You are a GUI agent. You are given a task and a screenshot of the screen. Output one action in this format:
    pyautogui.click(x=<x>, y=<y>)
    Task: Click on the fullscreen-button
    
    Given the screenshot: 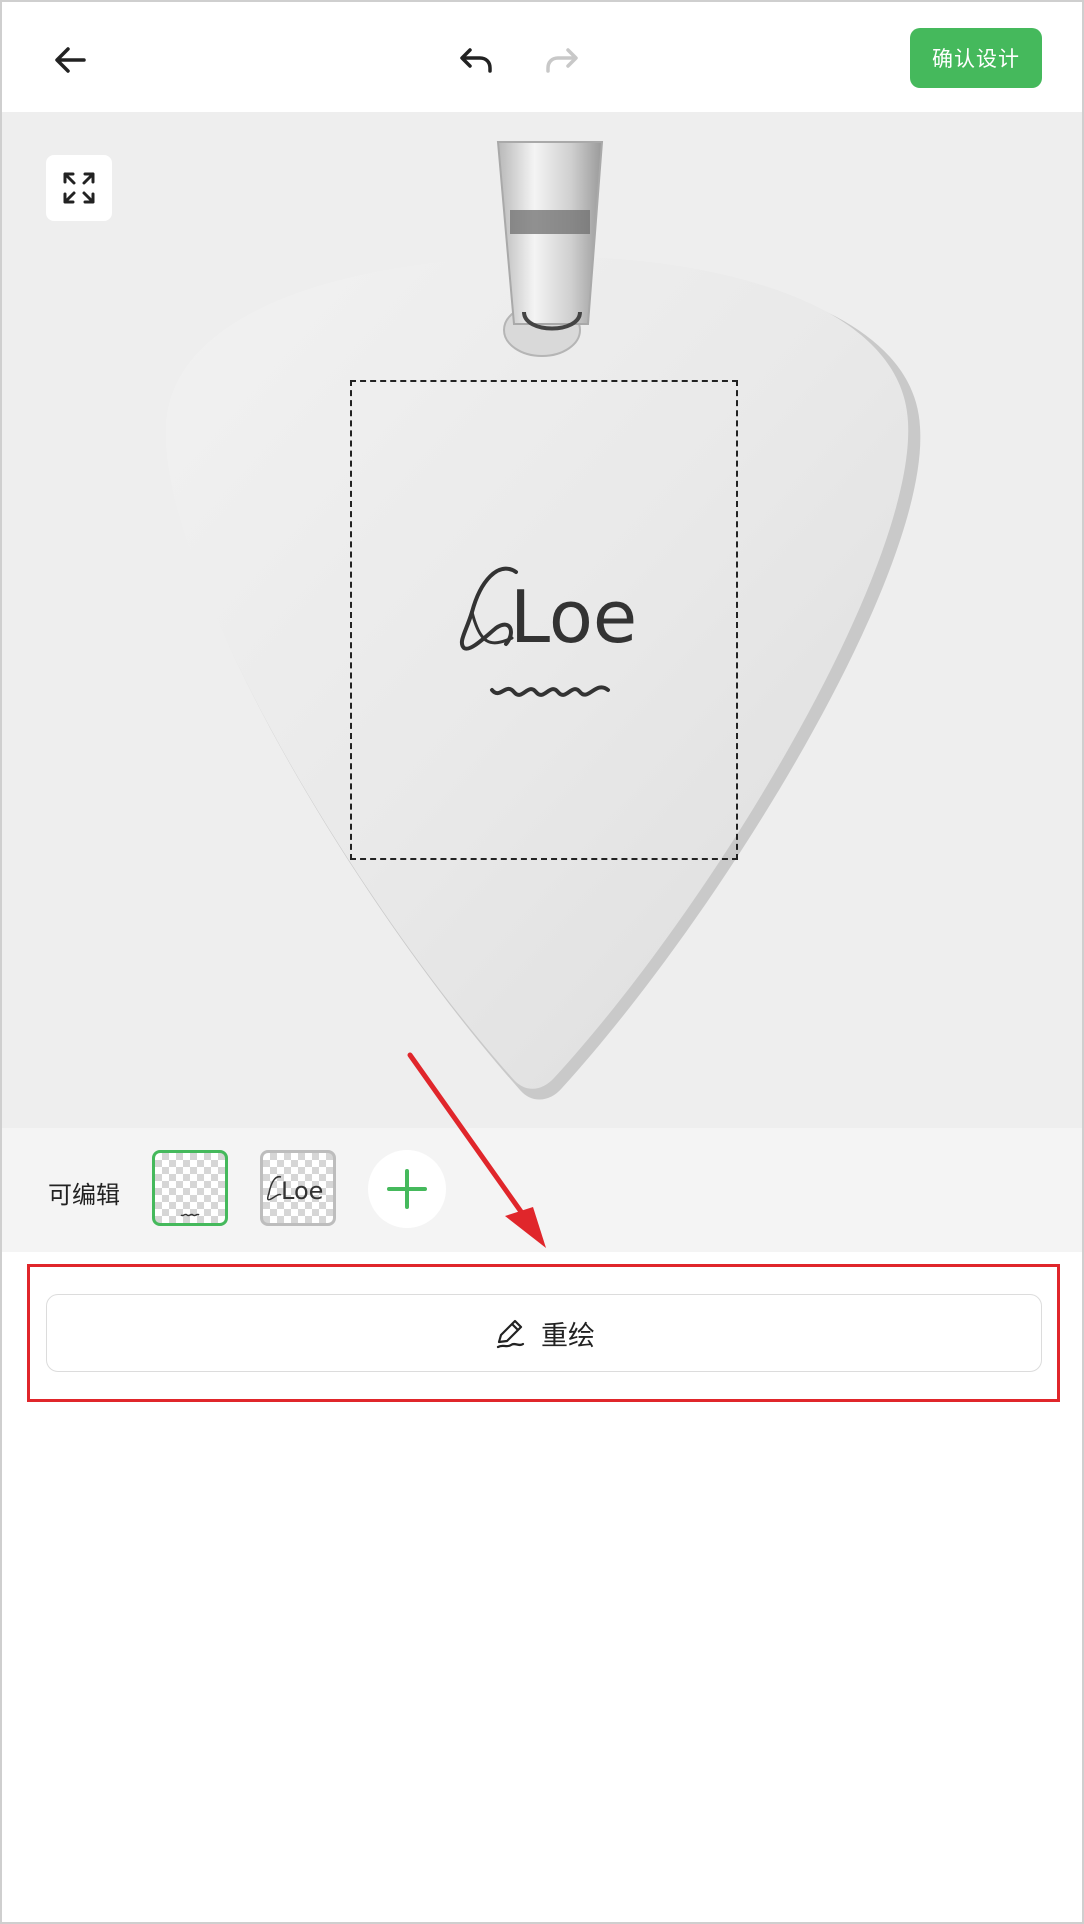 What is the action you would take?
    pyautogui.click(x=79, y=188)
    